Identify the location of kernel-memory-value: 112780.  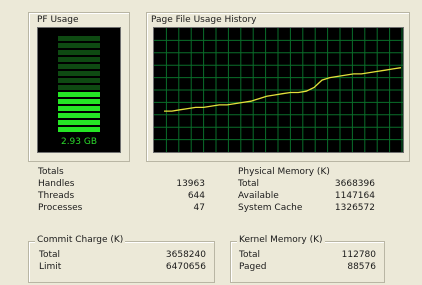
(358, 255).